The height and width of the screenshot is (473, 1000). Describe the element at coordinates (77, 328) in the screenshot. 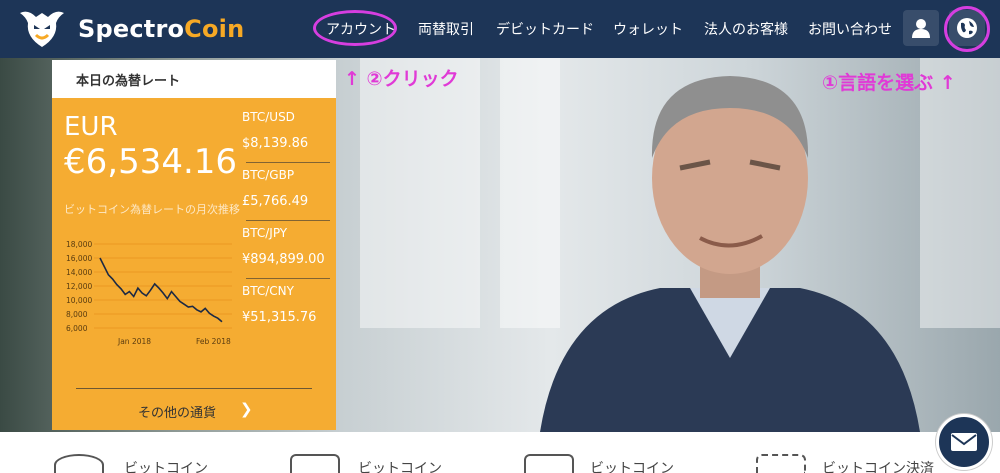

I see `y-tick-label: 6,000` at that location.